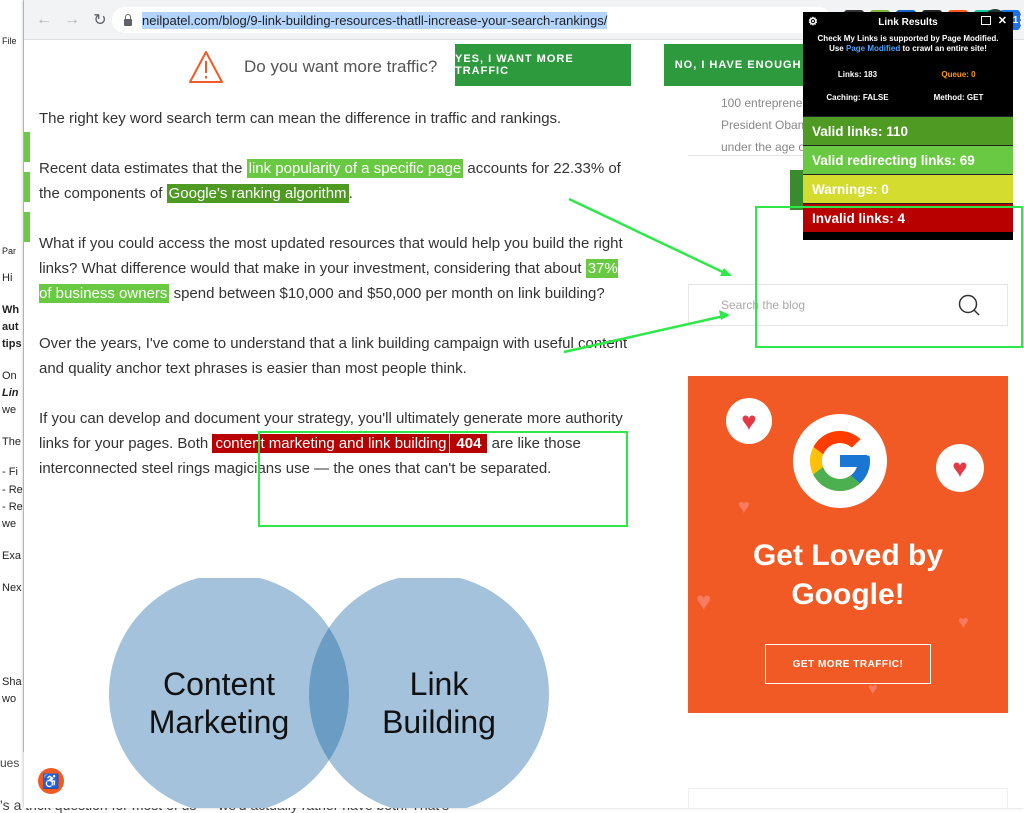 This screenshot has height=813, width=1024. I want to click on bg-line: wo, so click(9, 699).